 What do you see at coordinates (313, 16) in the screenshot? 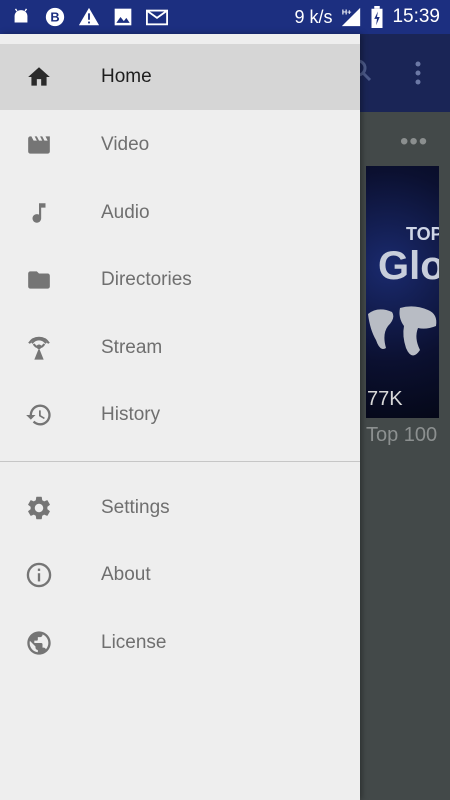
I see `network-speed: 9 k/s` at bounding box center [313, 16].